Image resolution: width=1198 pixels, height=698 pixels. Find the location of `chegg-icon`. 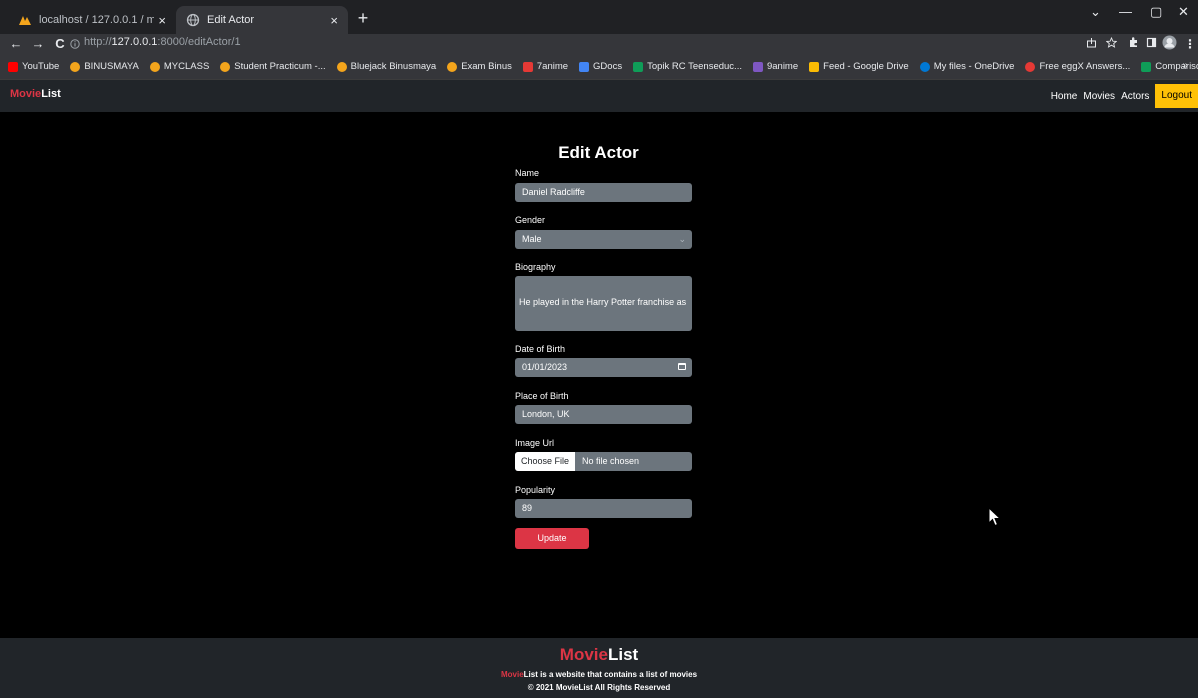

chegg-icon is located at coordinates (1030, 66).